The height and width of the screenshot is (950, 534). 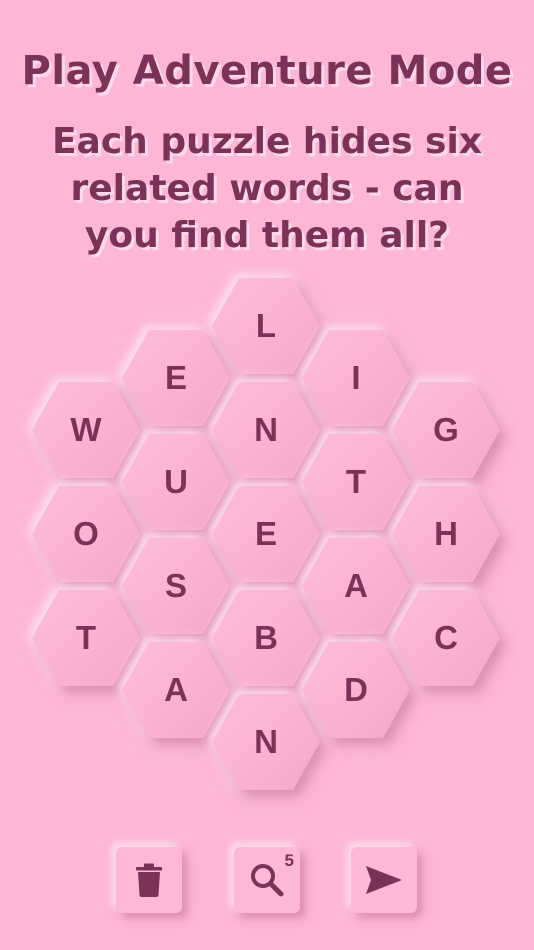 I want to click on tile-letter: D, so click(x=356, y=689).